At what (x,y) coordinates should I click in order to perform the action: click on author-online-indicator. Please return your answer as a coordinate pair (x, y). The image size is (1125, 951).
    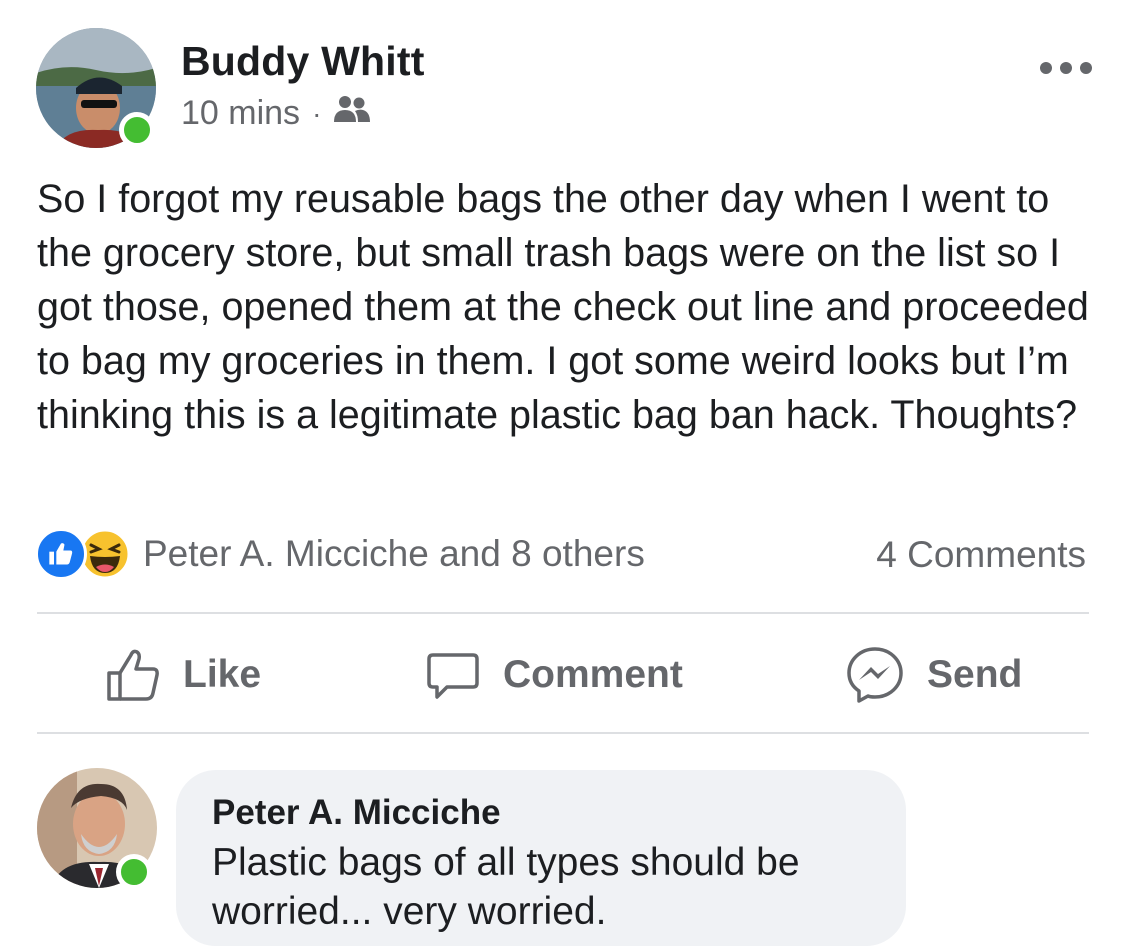
    Looking at the image, I should click on (137, 130).